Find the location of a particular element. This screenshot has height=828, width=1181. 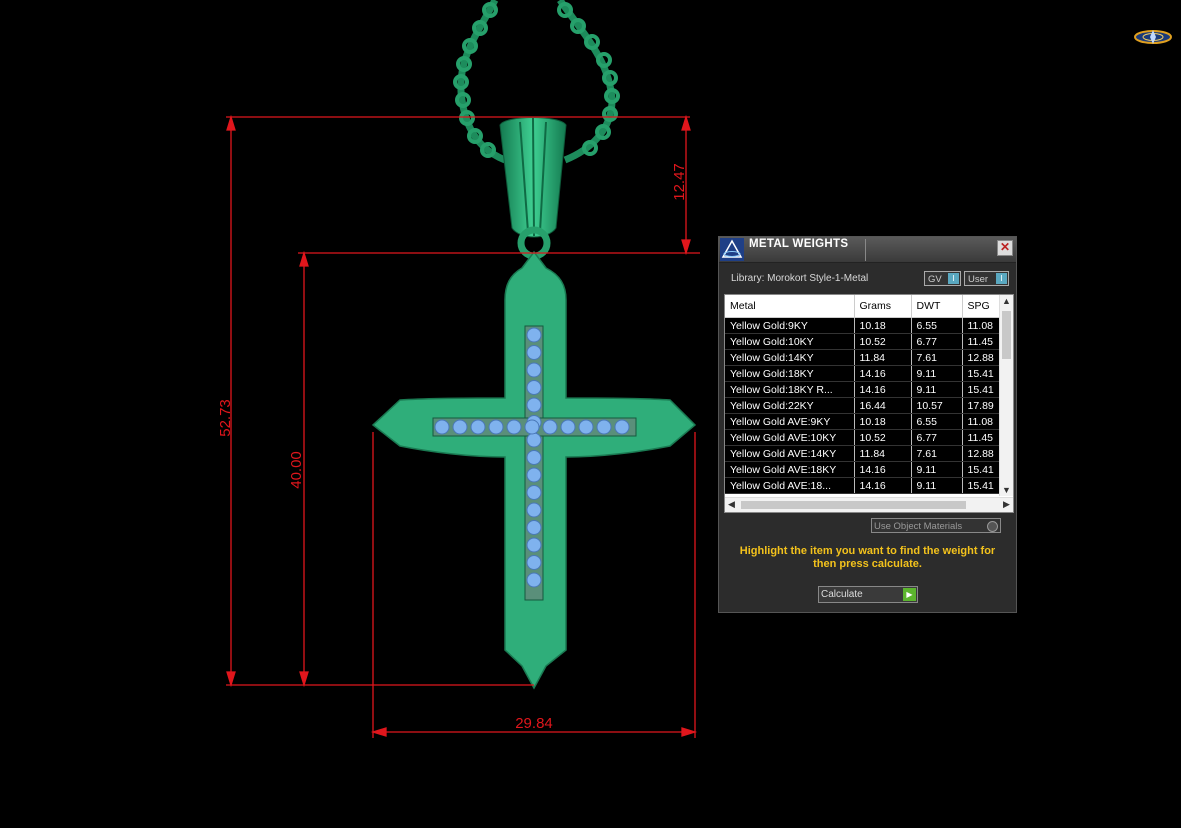

vertical-scrollbar: ▲ ▼ is located at coordinates (1006, 395).